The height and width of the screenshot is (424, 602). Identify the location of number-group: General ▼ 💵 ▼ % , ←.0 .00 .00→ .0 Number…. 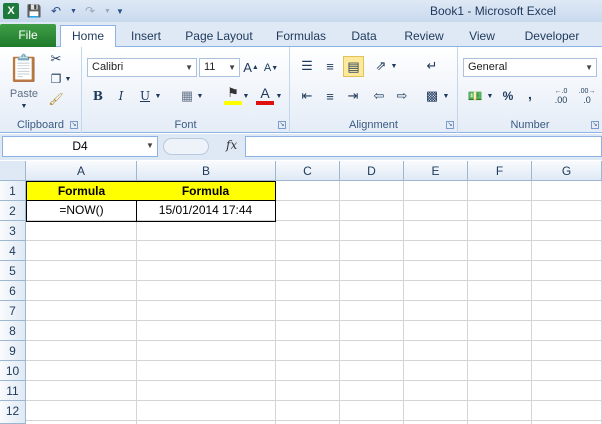
(530, 90).